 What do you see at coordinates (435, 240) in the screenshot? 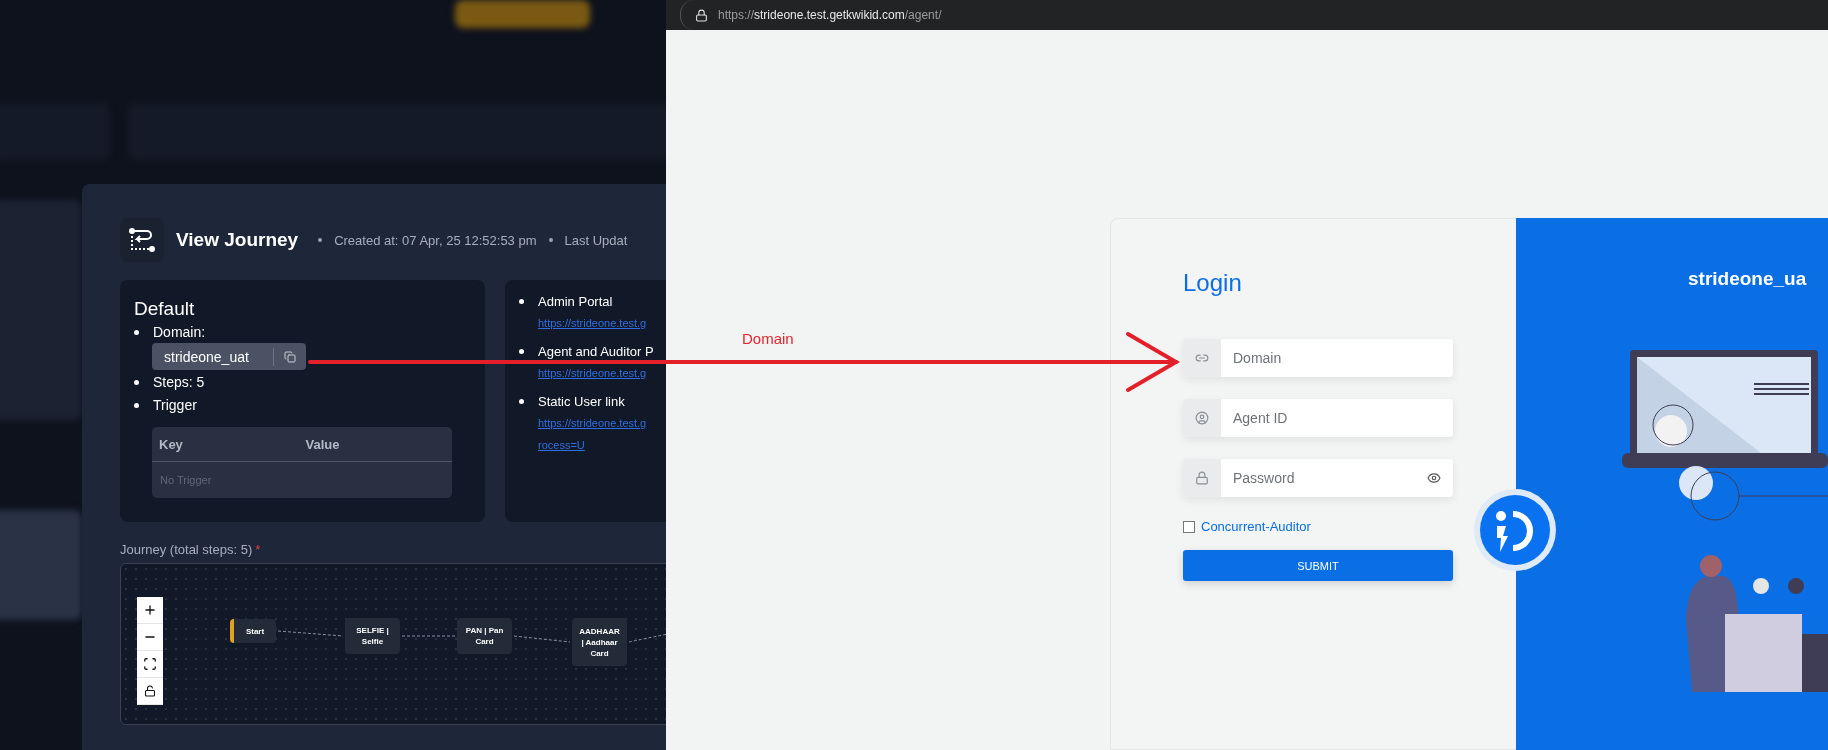
I see `created-date: Created at: 07 Apr, 25 12:52:53 pm` at bounding box center [435, 240].